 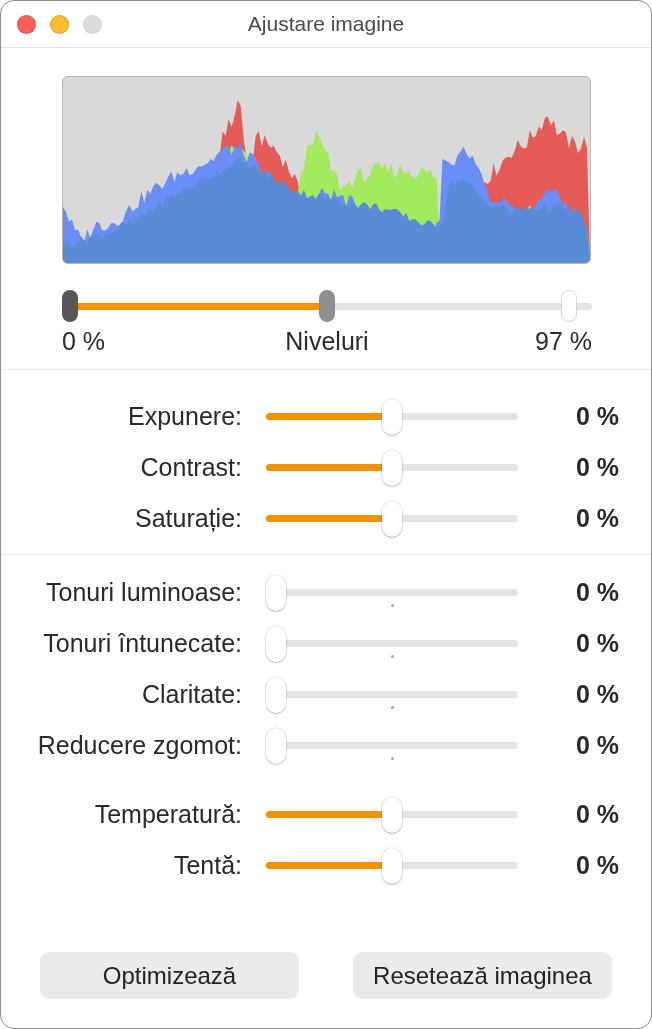 I want to click on close-button, so click(x=26, y=24).